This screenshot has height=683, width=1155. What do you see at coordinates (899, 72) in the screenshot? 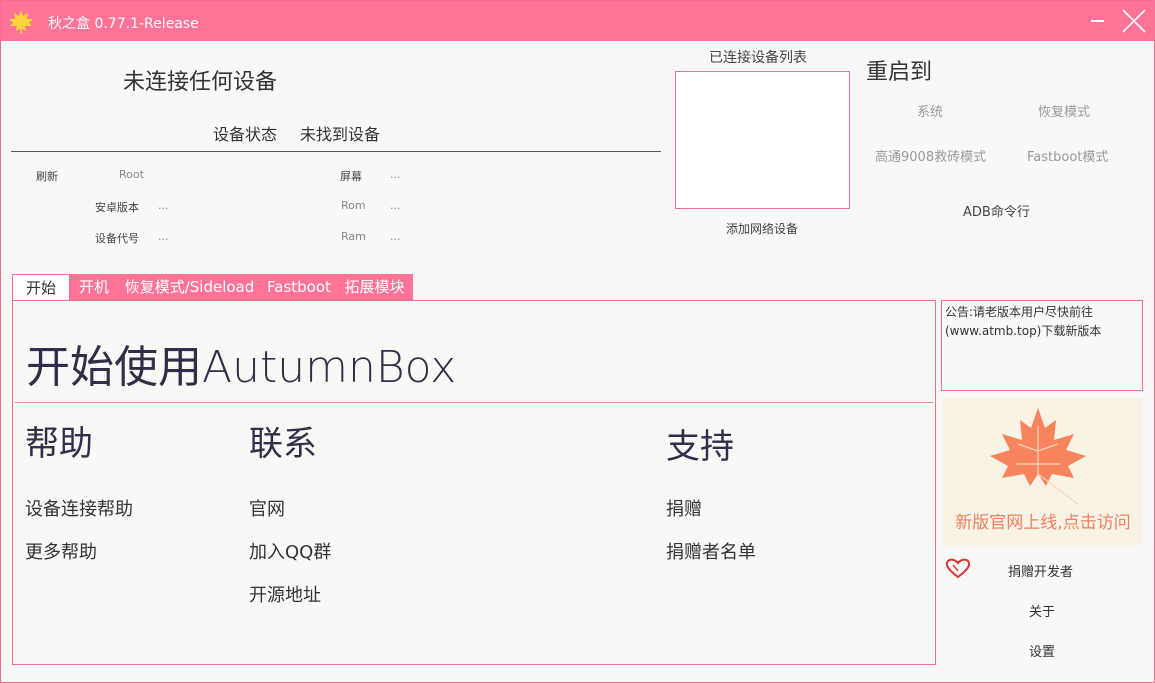
I see `reboot-title: 重启到` at bounding box center [899, 72].